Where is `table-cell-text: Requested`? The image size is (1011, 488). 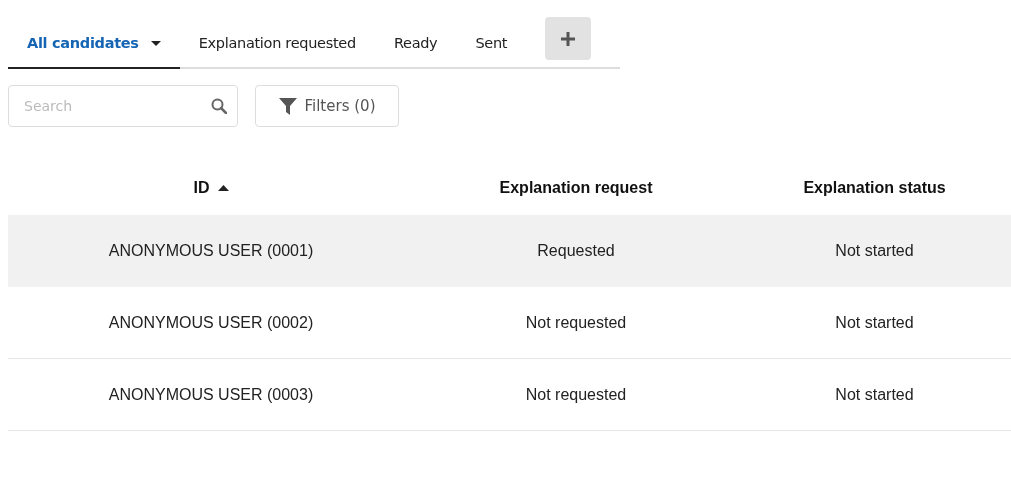 table-cell-text: Requested is located at coordinates (576, 250).